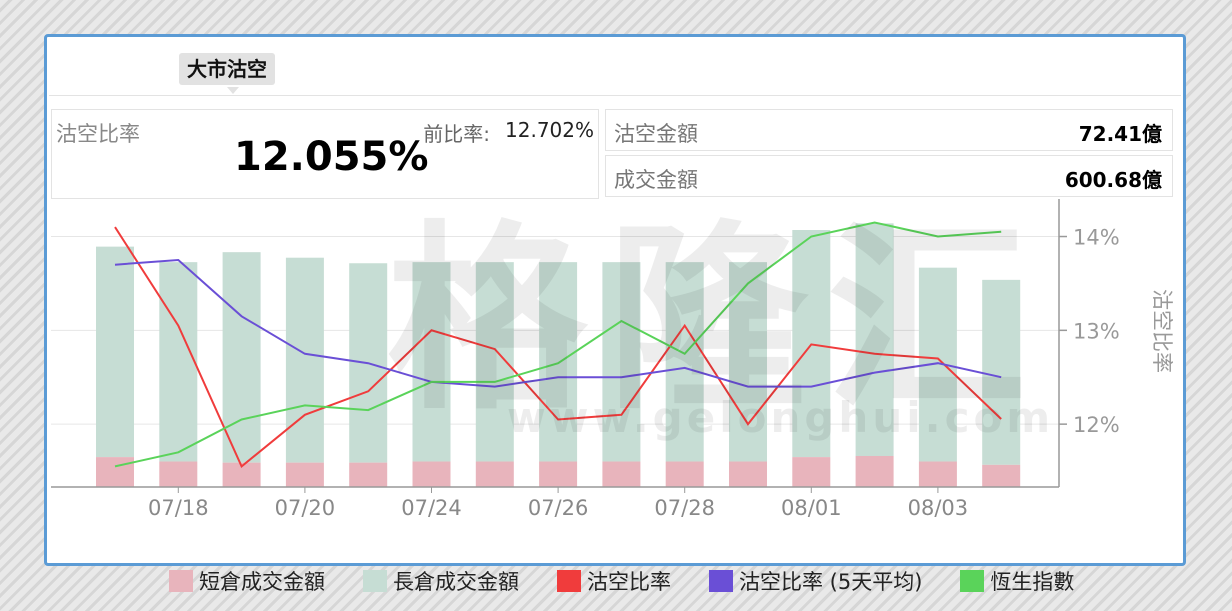 Image resolution: width=1232 pixels, height=611 pixels. I want to click on legend-item-short: 短倉成交金額, so click(247, 581).